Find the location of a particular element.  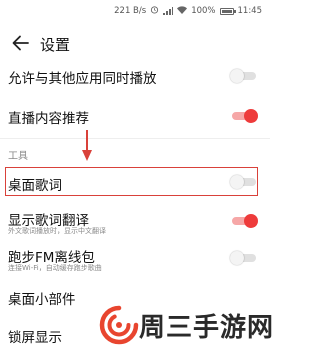

app-header: 设置 is located at coordinates (135, 43).